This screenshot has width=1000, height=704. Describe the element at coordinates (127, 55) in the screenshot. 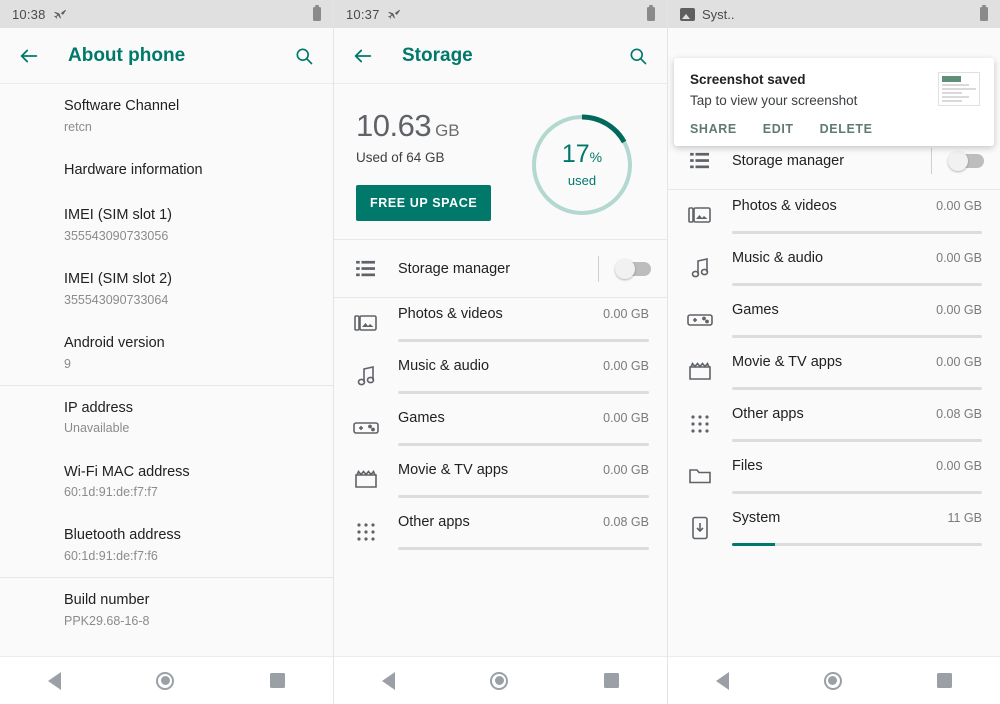

I see `page-title: About phone` at that location.